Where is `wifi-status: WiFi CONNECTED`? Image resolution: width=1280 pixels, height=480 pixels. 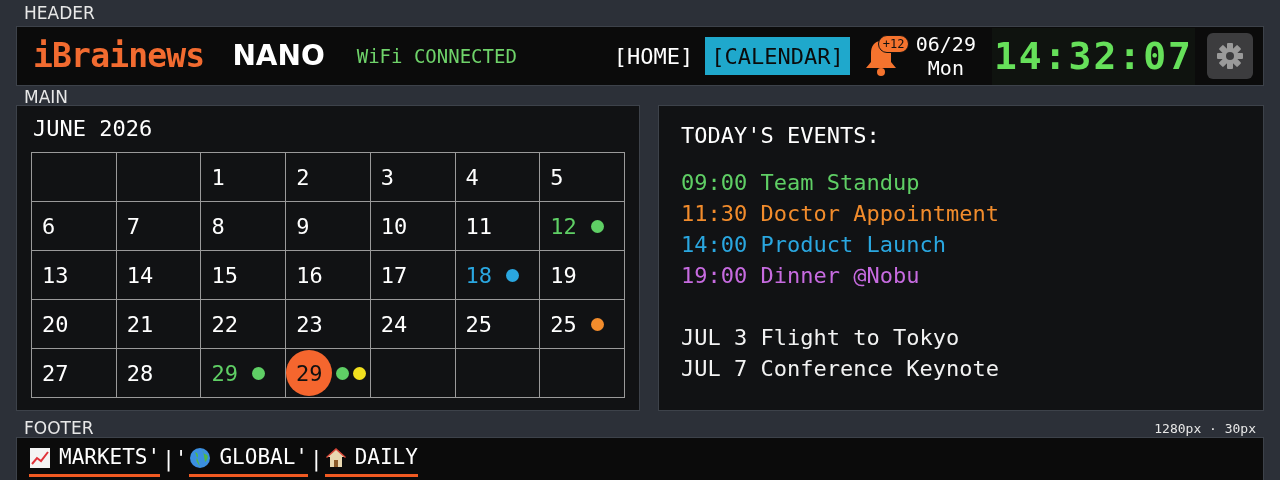
wifi-status: WiFi CONNECTED is located at coordinates (436, 56).